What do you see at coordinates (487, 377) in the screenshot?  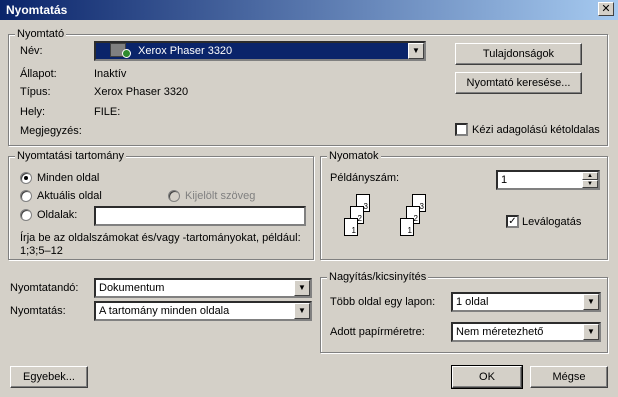 I see `ok-button: OK` at bounding box center [487, 377].